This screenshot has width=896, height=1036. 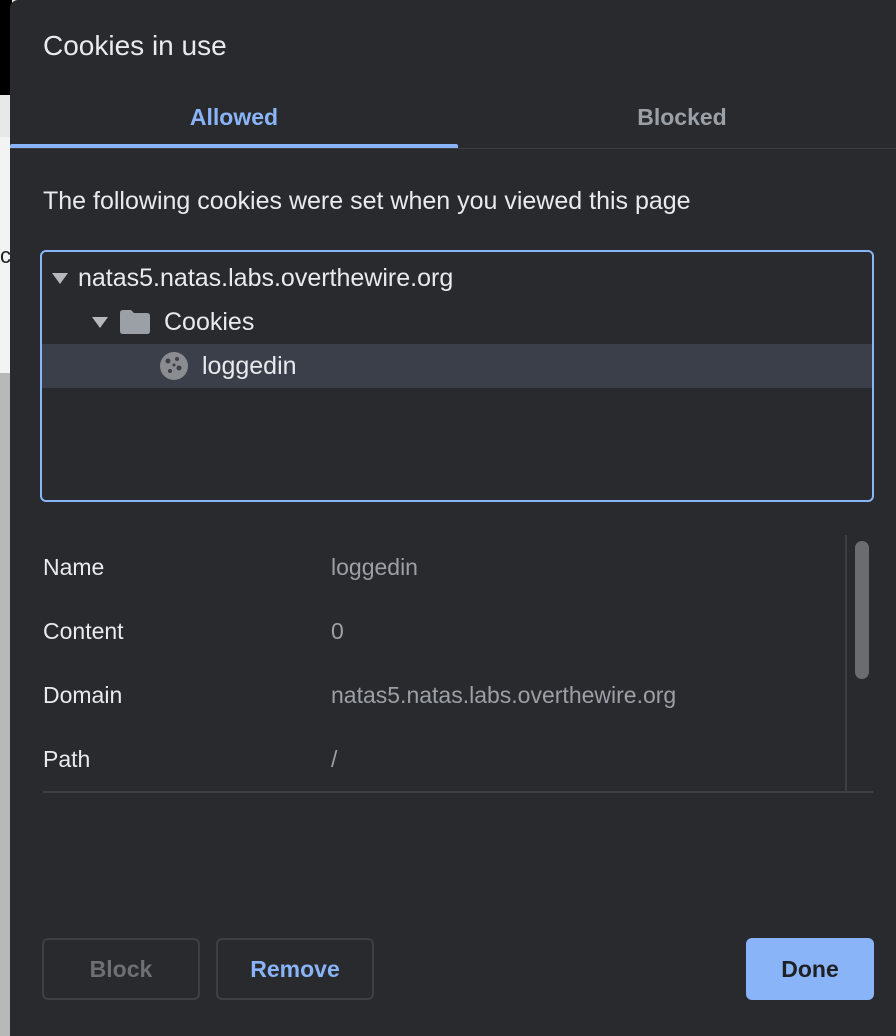 I want to click on done-button: Done, so click(x=810, y=969).